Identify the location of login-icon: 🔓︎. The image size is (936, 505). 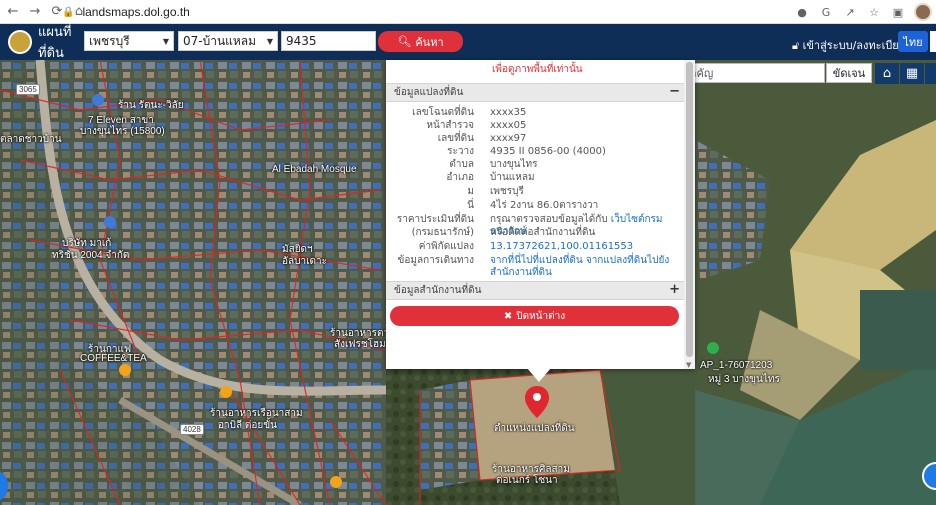
(796, 45).